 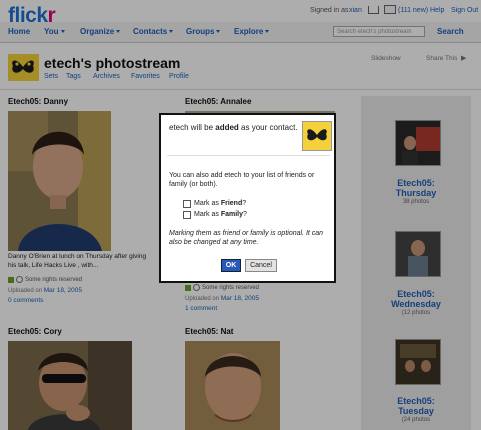 What do you see at coordinates (187, 204) in the screenshot?
I see `friend-checkbox` at bounding box center [187, 204].